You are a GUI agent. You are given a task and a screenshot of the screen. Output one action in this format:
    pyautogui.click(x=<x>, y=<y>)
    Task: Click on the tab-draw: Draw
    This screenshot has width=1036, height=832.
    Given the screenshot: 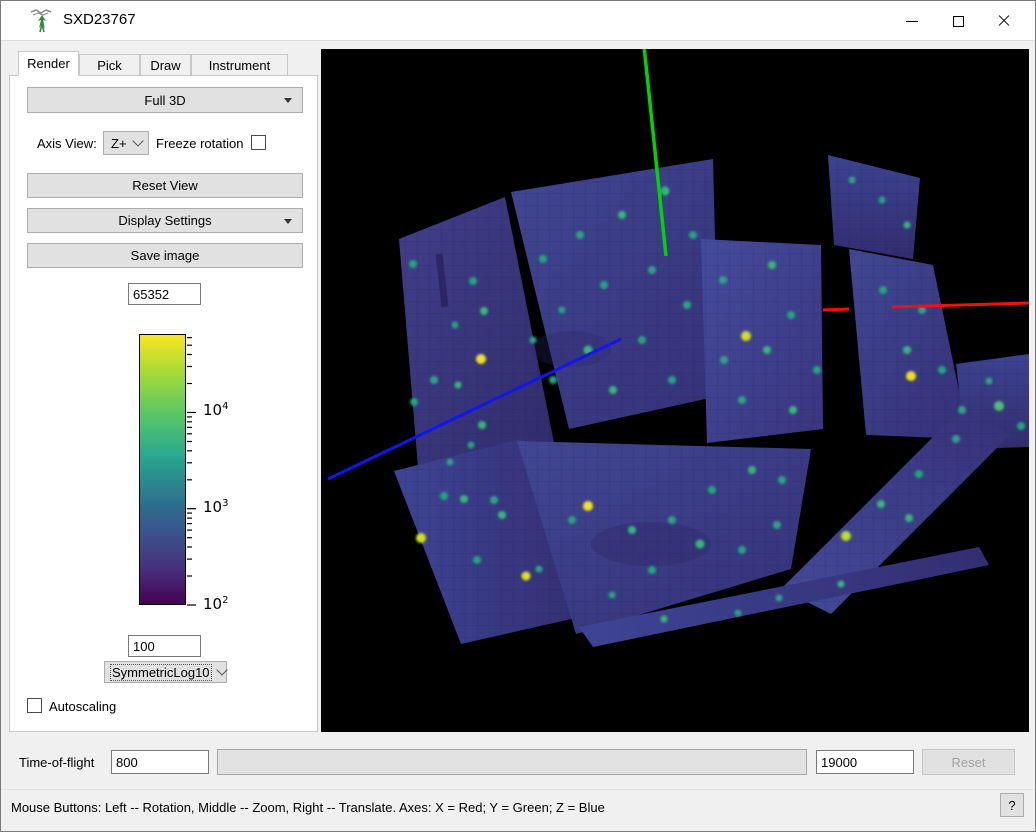 What is the action you would take?
    pyautogui.click(x=165, y=65)
    